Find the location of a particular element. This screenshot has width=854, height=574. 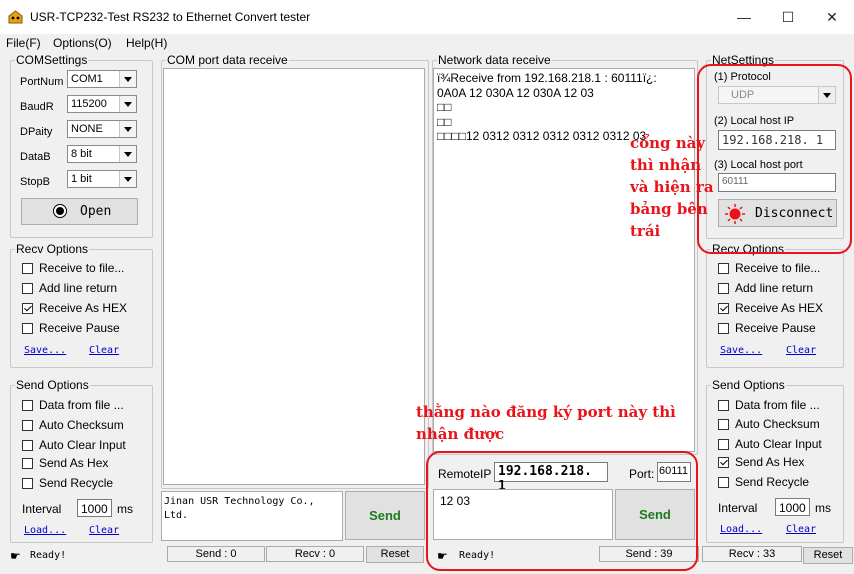

net-auto-checksum-label: Auto Checksum is located at coordinates (777, 424).